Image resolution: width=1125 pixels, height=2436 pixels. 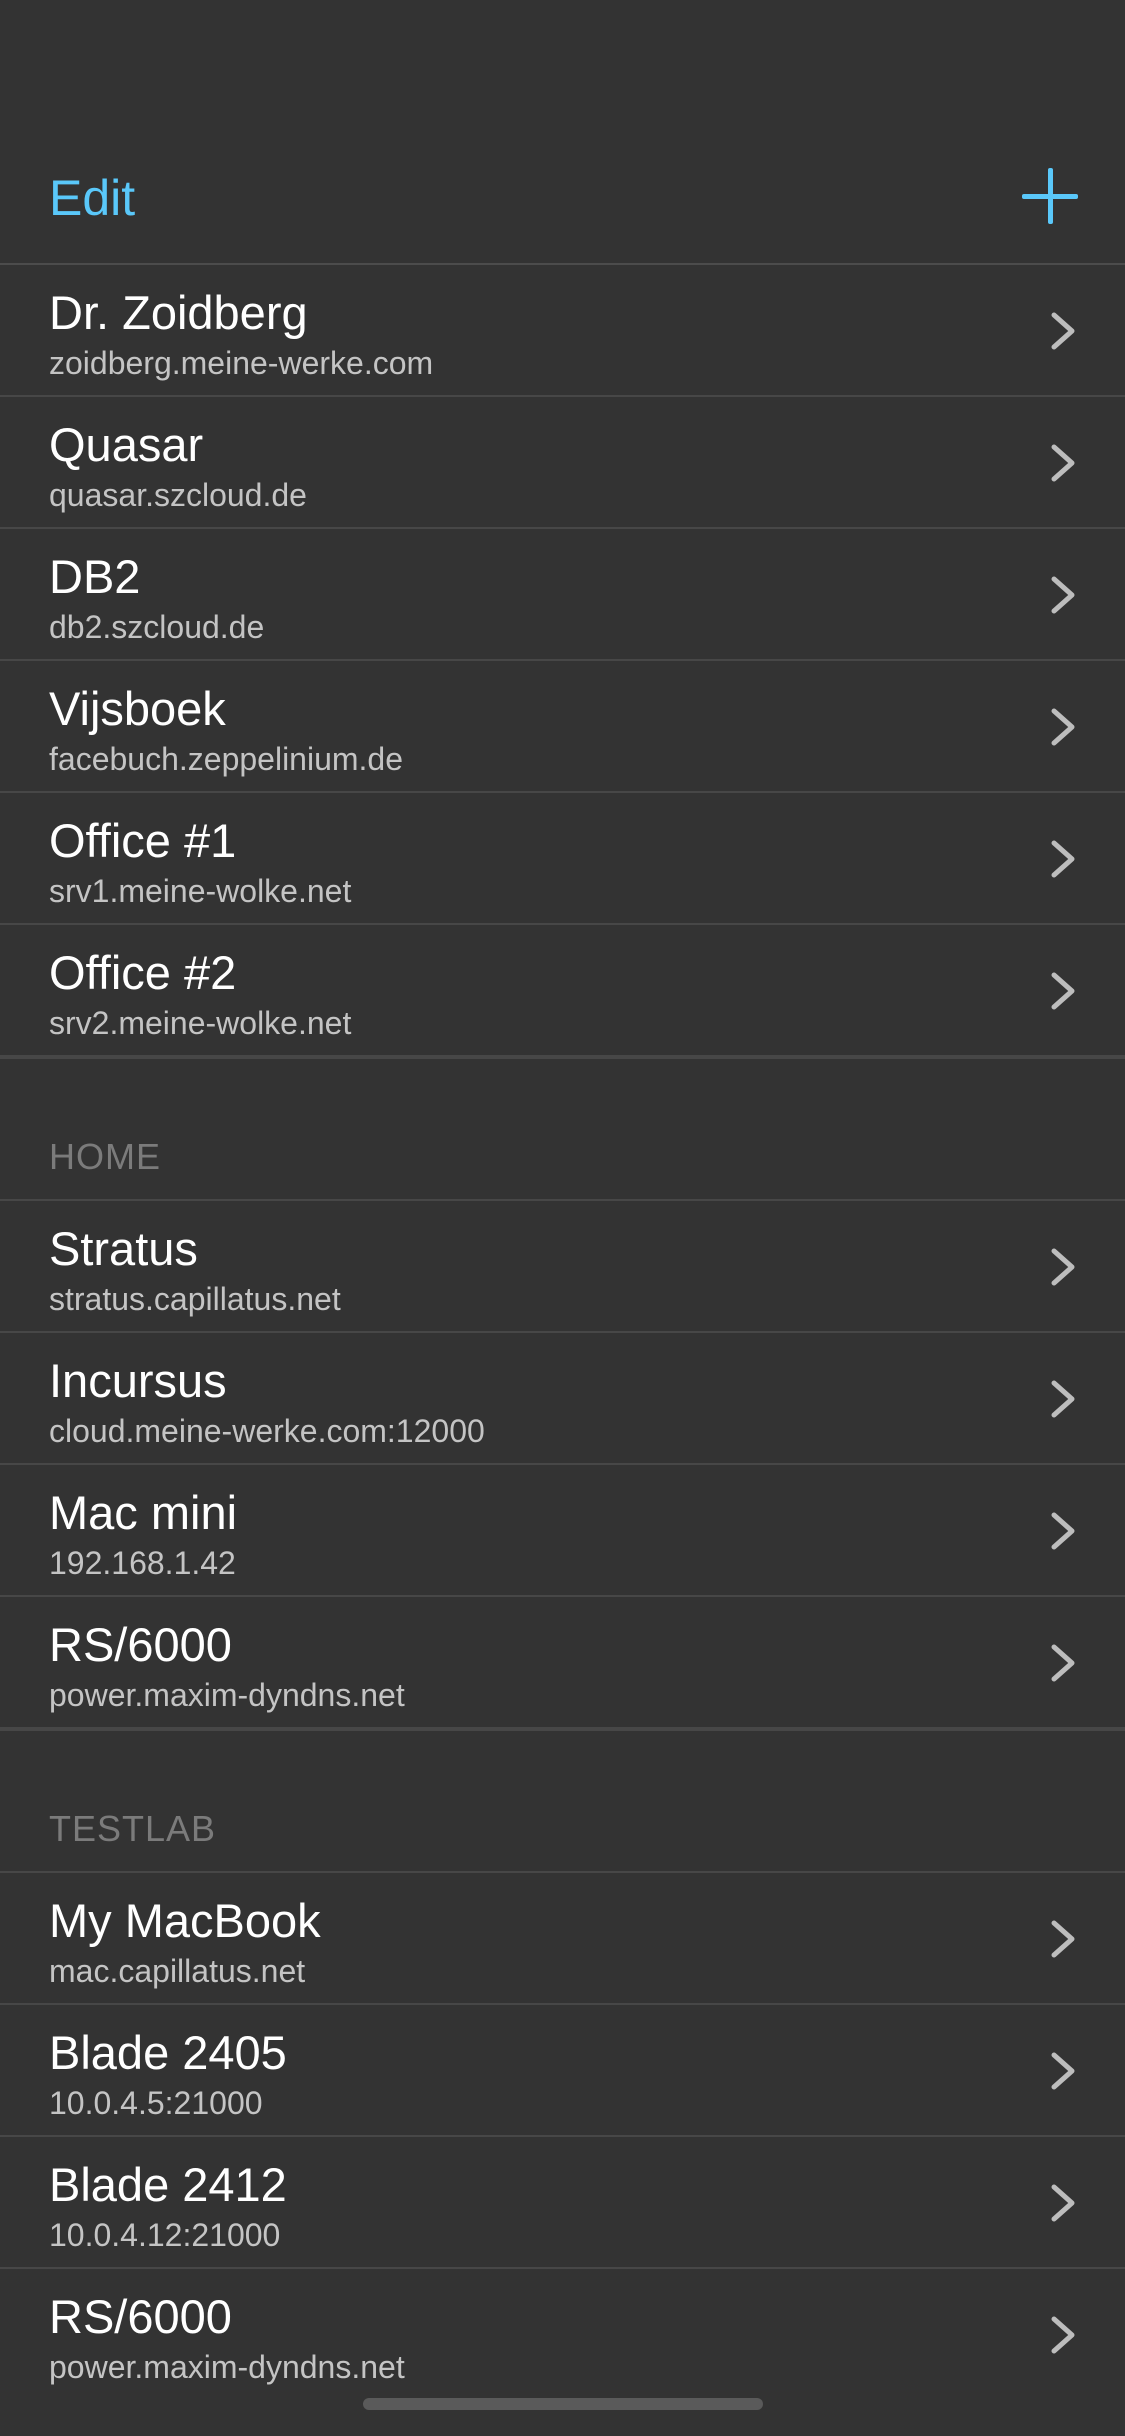 I want to click on section-title: TESTLAB, so click(x=133, y=1828).